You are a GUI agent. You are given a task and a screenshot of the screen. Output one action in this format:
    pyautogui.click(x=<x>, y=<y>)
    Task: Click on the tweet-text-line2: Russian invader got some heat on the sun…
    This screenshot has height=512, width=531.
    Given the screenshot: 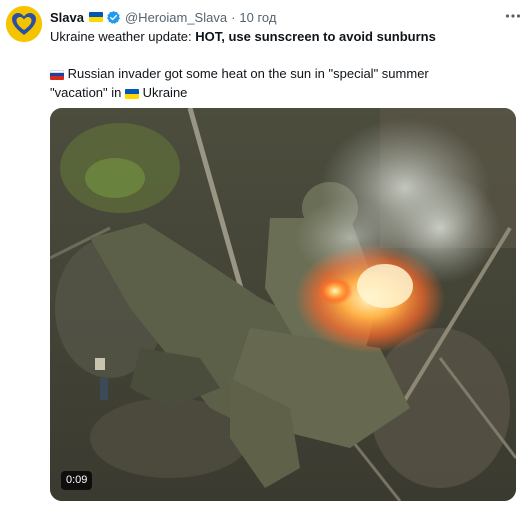 What is the action you would take?
    pyautogui.click(x=260, y=83)
    